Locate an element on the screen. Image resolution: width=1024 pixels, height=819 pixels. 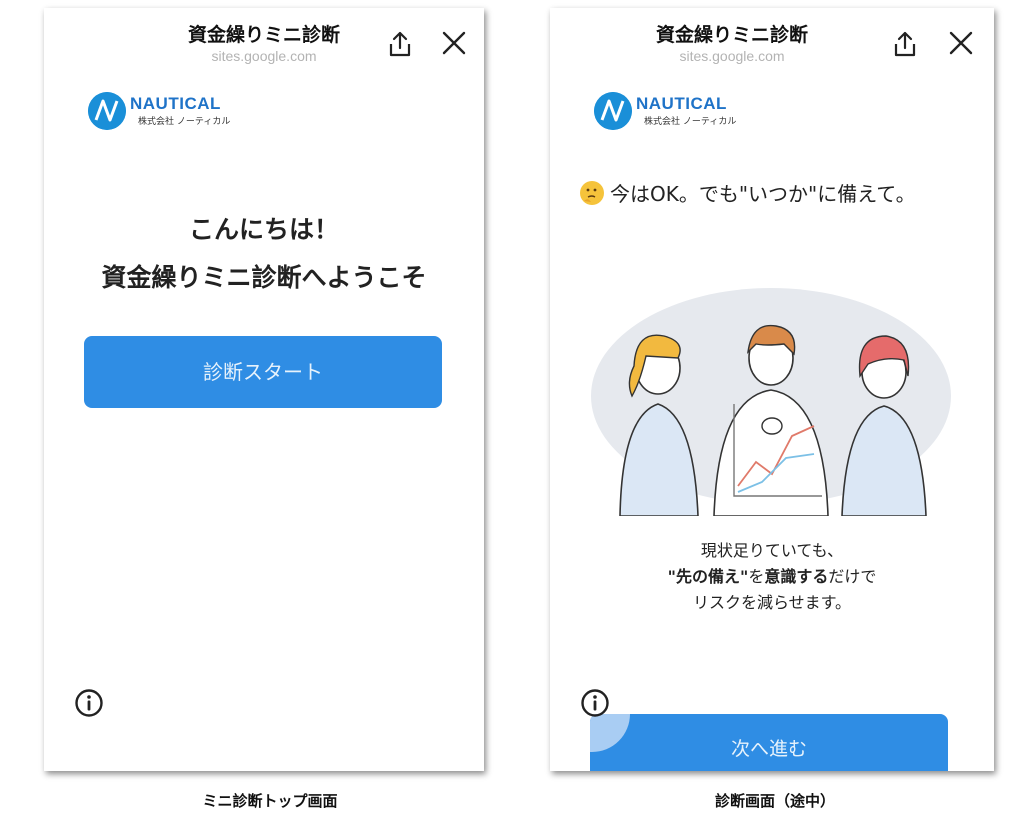
description-tail: だけで is located at coordinates (852, 576).